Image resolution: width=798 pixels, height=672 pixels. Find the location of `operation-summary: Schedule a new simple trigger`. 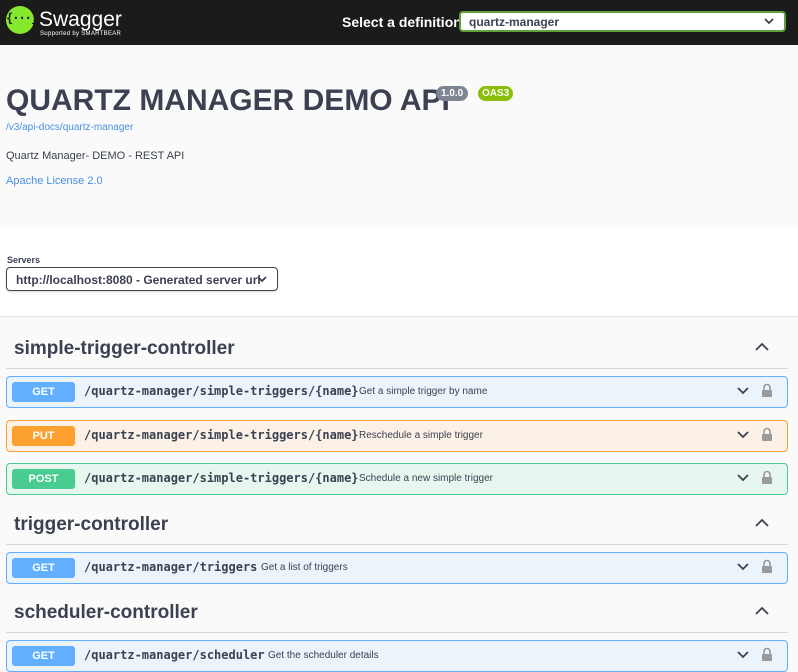

operation-summary: Schedule a new simple trigger is located at coordinates (426, 478).